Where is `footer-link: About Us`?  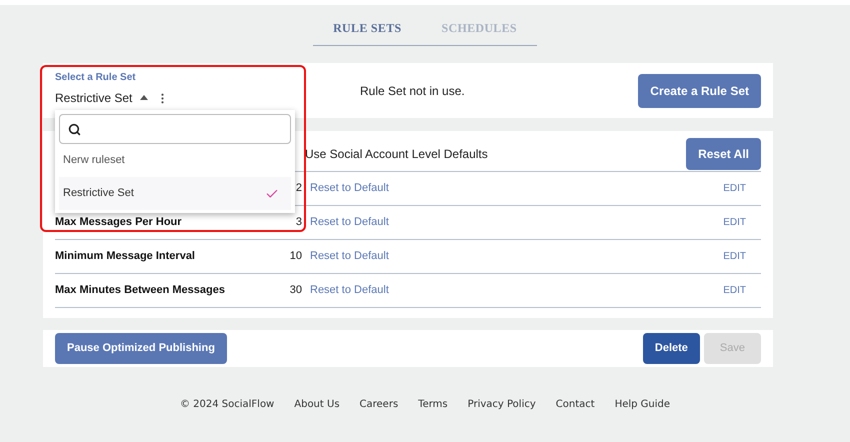
footer-link: About Us is located at coordinates (317, 404).